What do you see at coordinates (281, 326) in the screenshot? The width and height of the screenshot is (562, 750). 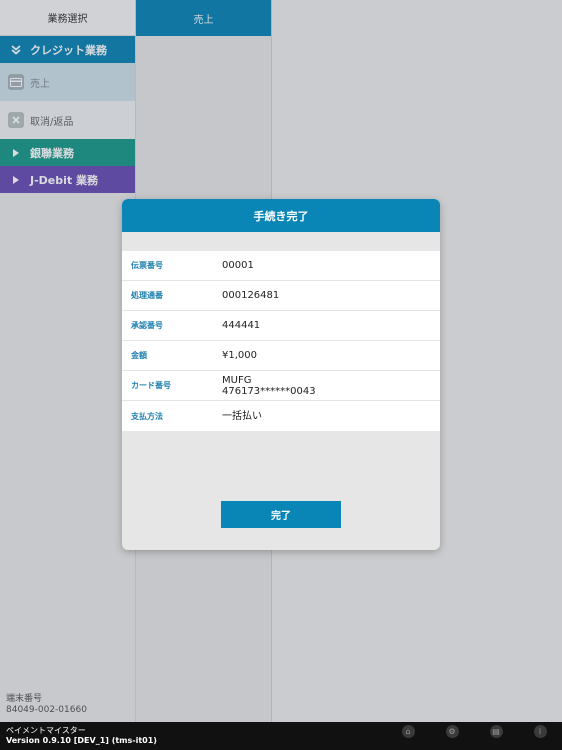 I see `detail-row-approval: 承認番号 444441` at bounding box center [281, 326].